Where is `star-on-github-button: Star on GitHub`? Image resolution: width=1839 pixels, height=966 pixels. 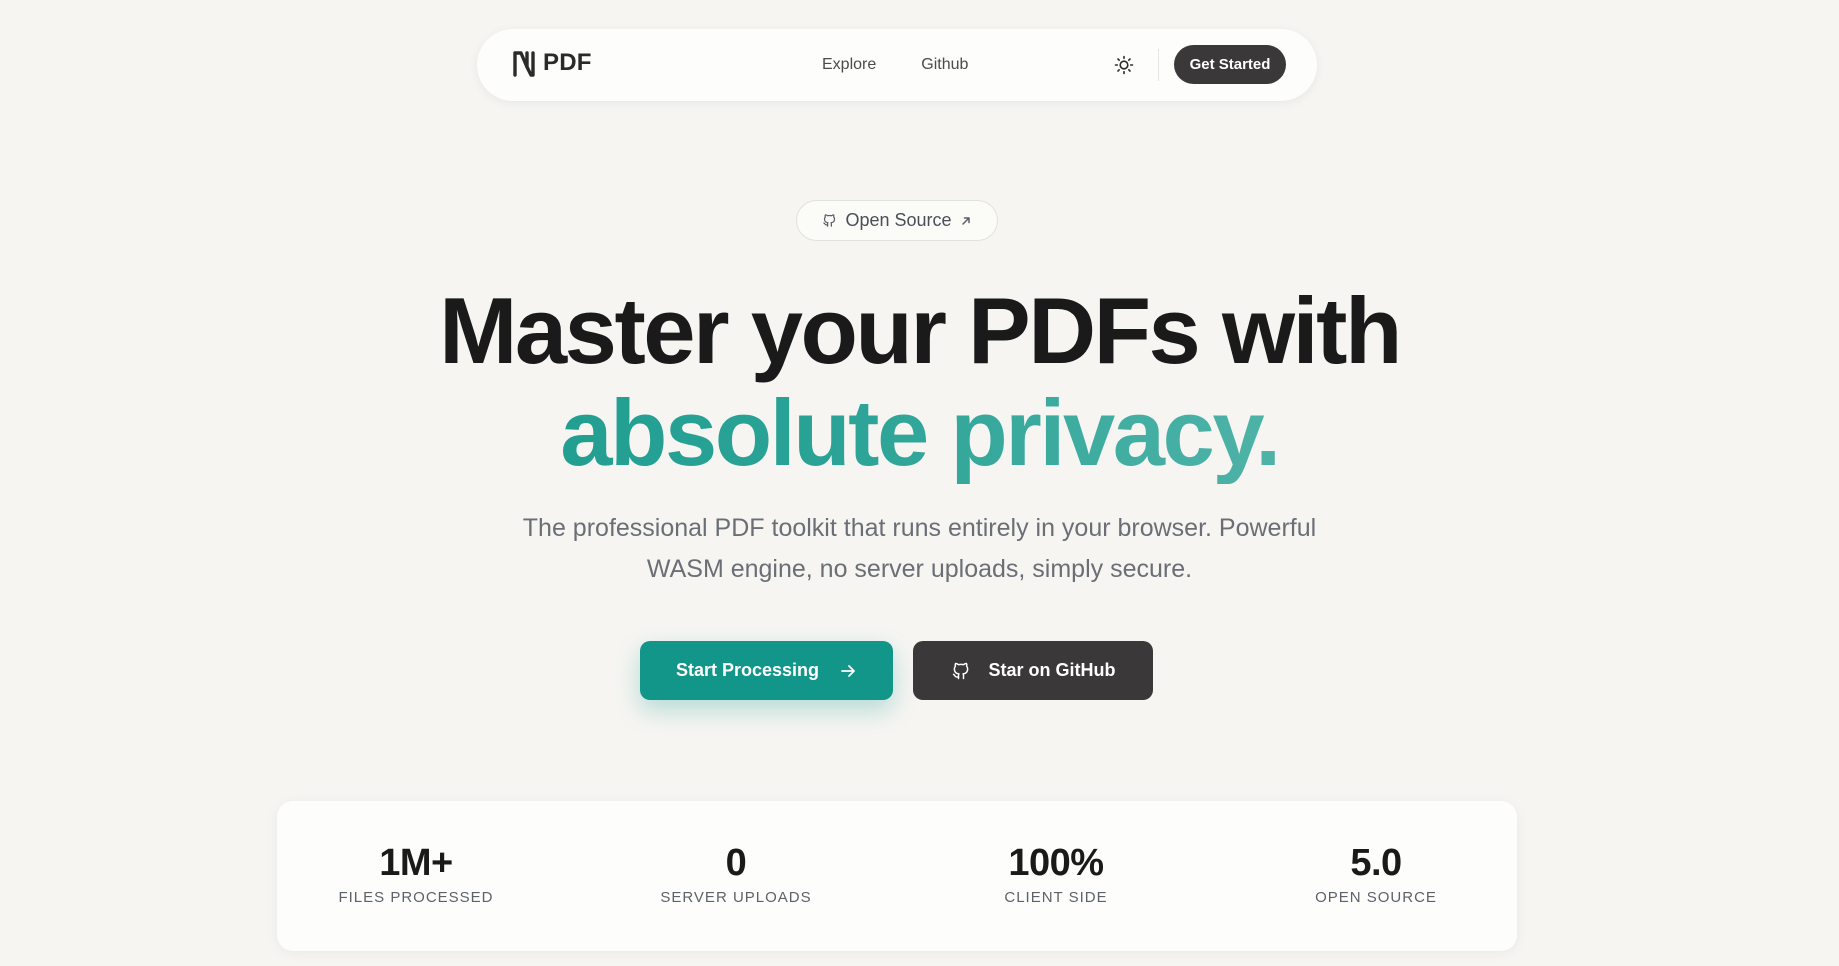 star-on-github-button: Star on GitHub is located at coordinates (1033, 670).